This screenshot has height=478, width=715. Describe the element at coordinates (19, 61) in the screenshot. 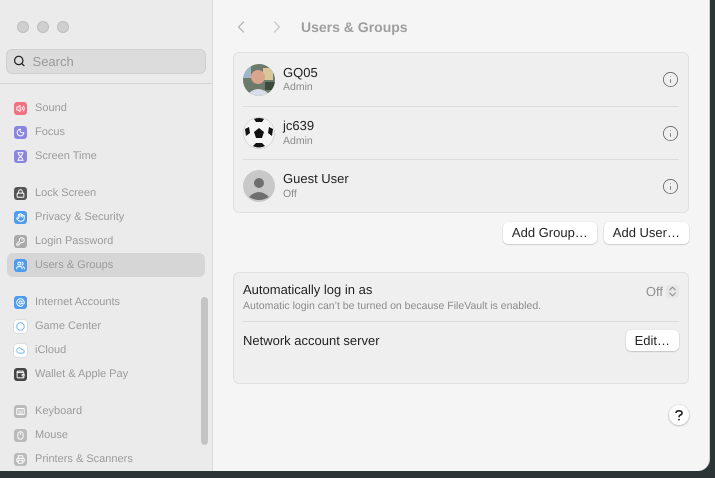

I see `search-icon` at that location.